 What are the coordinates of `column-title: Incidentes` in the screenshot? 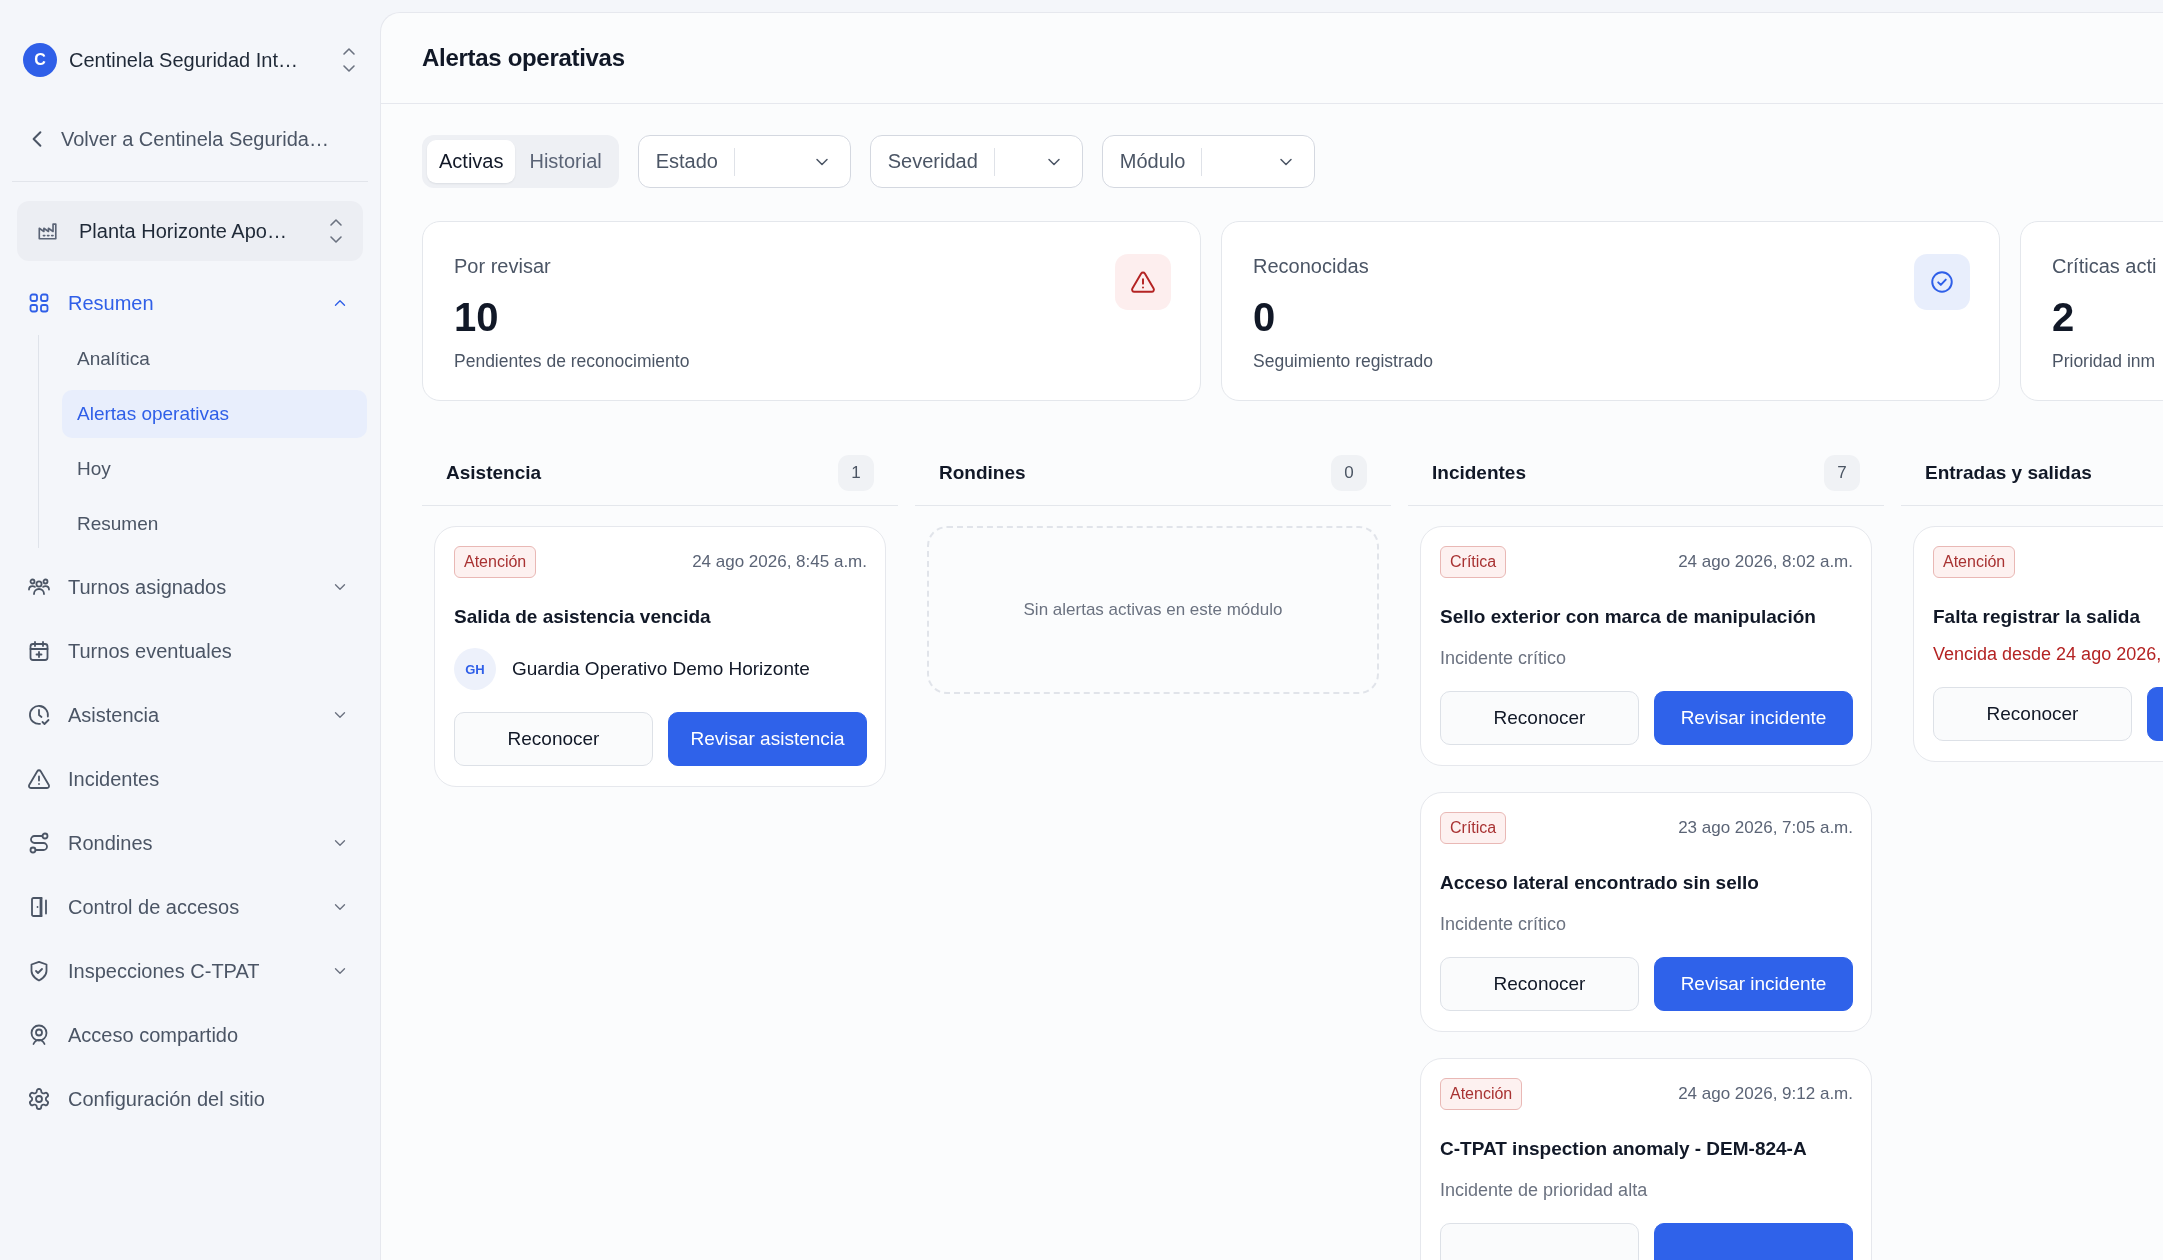 It's located at (1479, 473).